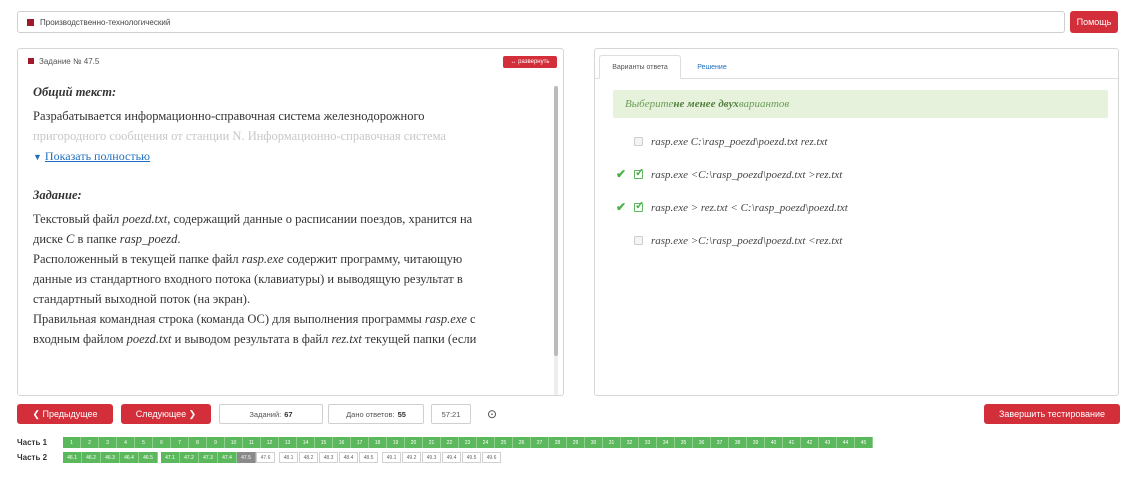  What do you see at coordinates (712, 67) in the screenshot?
I see `tab-solution: Решение` at bounding box center [712, 67].